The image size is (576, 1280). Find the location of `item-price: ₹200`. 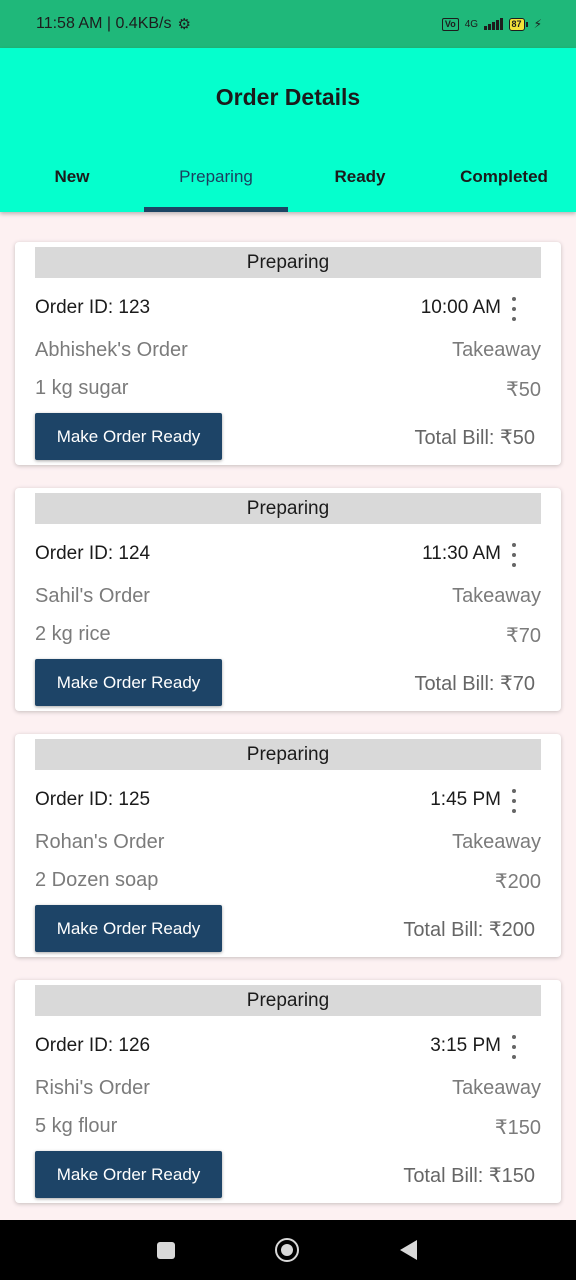

item-price: ₹200 is located at coordinates (517, 882).